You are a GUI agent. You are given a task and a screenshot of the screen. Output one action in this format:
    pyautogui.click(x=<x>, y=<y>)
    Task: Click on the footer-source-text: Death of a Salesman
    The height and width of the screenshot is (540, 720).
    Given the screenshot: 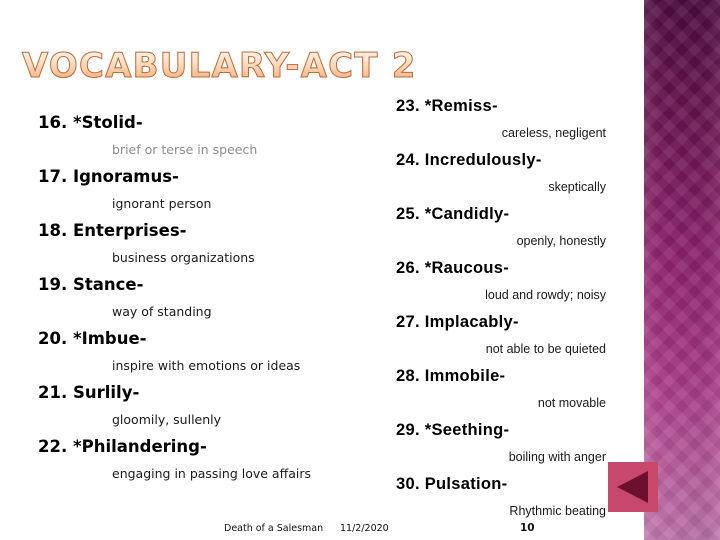 What is the action you would take?
    pyautogui.click(x=274, y=528)
    